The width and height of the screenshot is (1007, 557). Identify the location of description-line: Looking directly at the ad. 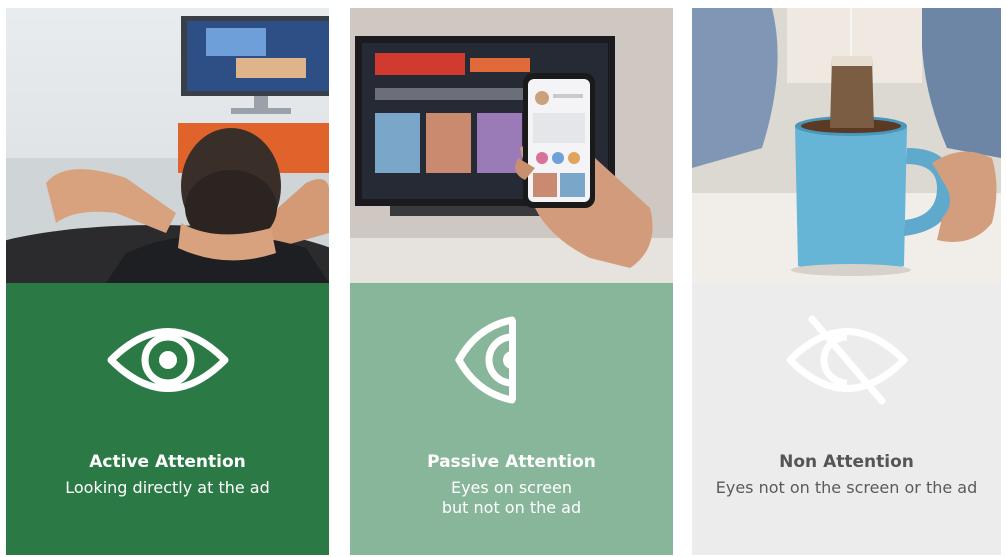
(167, 487).